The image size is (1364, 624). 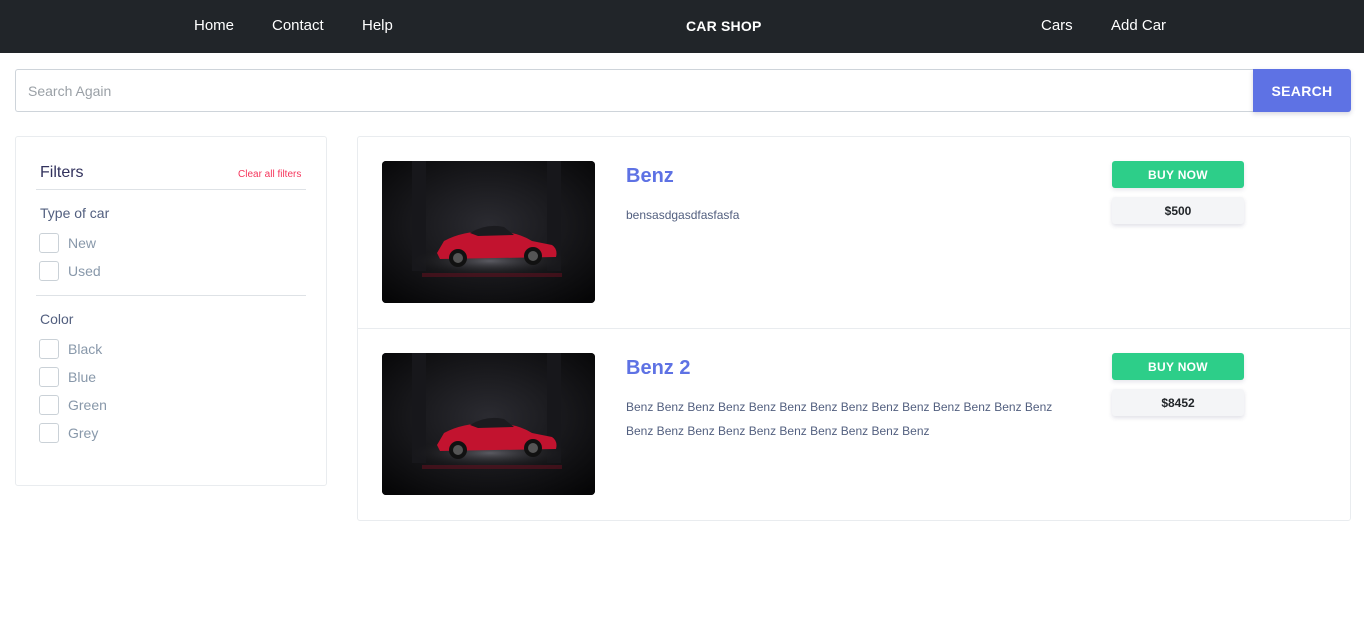 What do you see at coordinates (214, 26) in the screenshot?
I see `nav-link-home: Home` at bounding box center [214, 26].